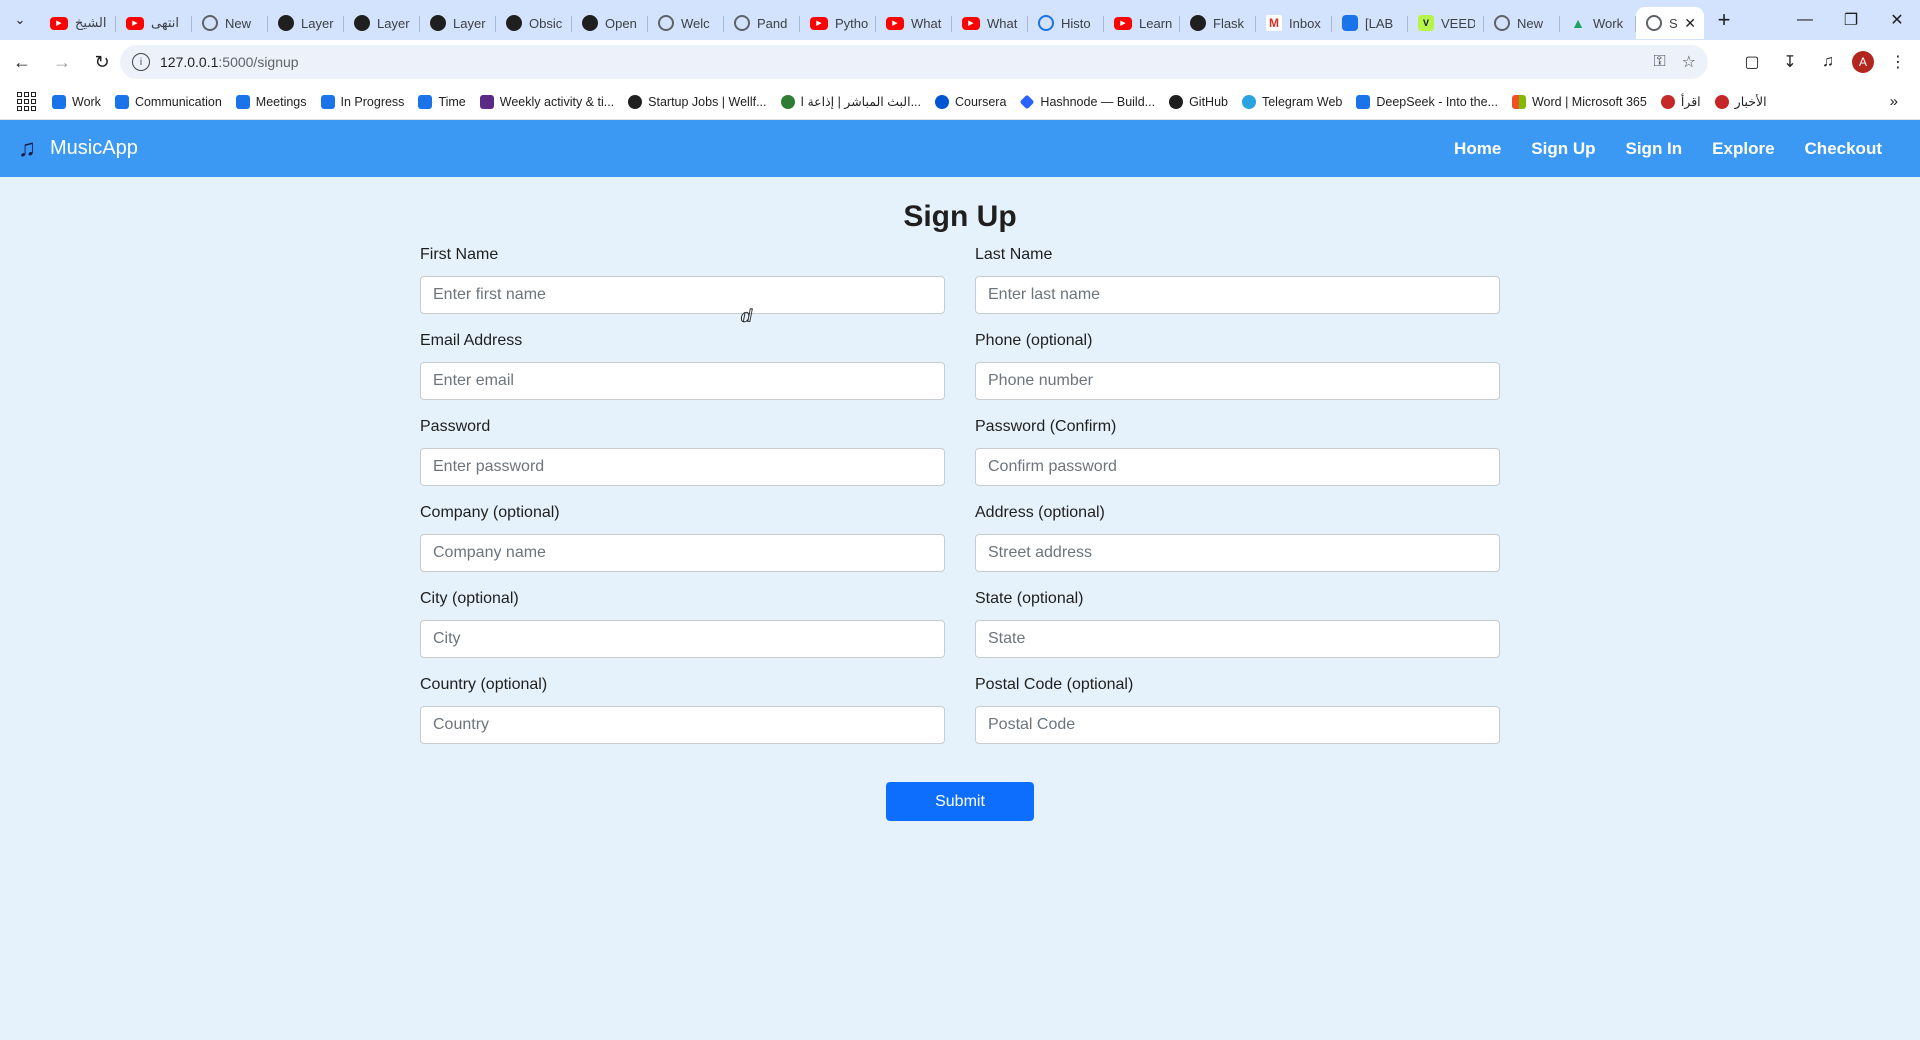  What do you see at coordinates (168, 101) in the screenshot?
I see `bookmark-item: Communication` at bounding box center [168, 101].